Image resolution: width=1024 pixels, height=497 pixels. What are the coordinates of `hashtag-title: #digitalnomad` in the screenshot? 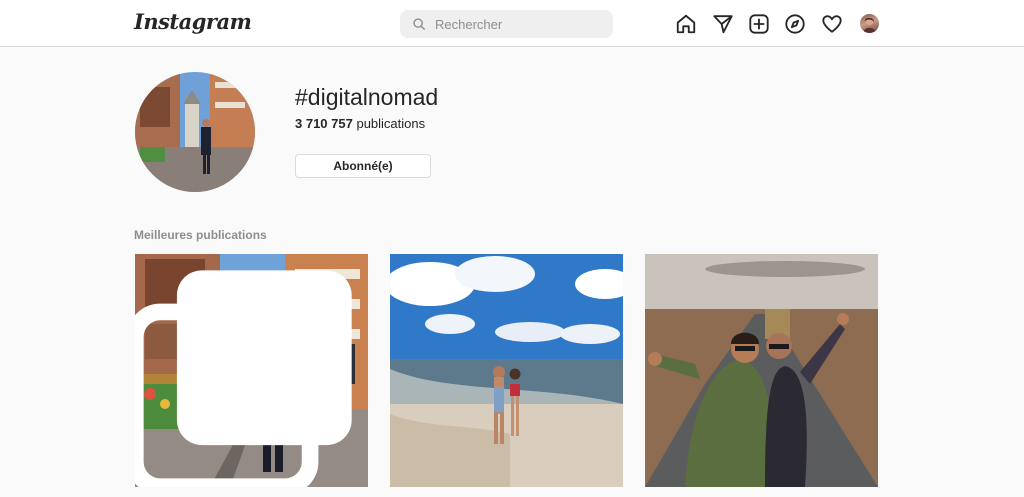 It's located at (367, 97).